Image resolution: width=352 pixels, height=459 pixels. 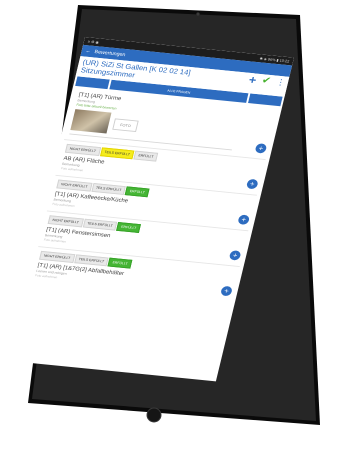 I want to click on status-icons-left: ≡ ⚙ ◉, so click(x=93, y=42).